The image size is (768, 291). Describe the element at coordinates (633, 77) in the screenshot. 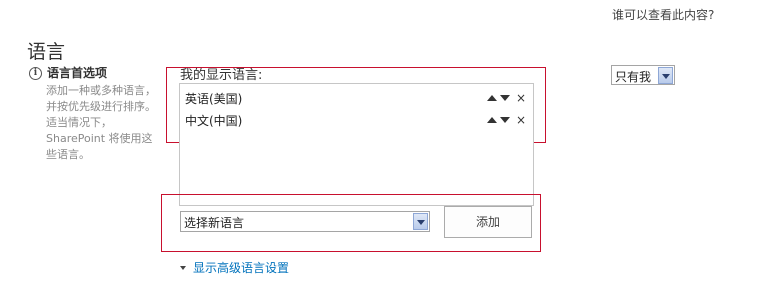

I see `visibility-select-value: 只有我` at that location.